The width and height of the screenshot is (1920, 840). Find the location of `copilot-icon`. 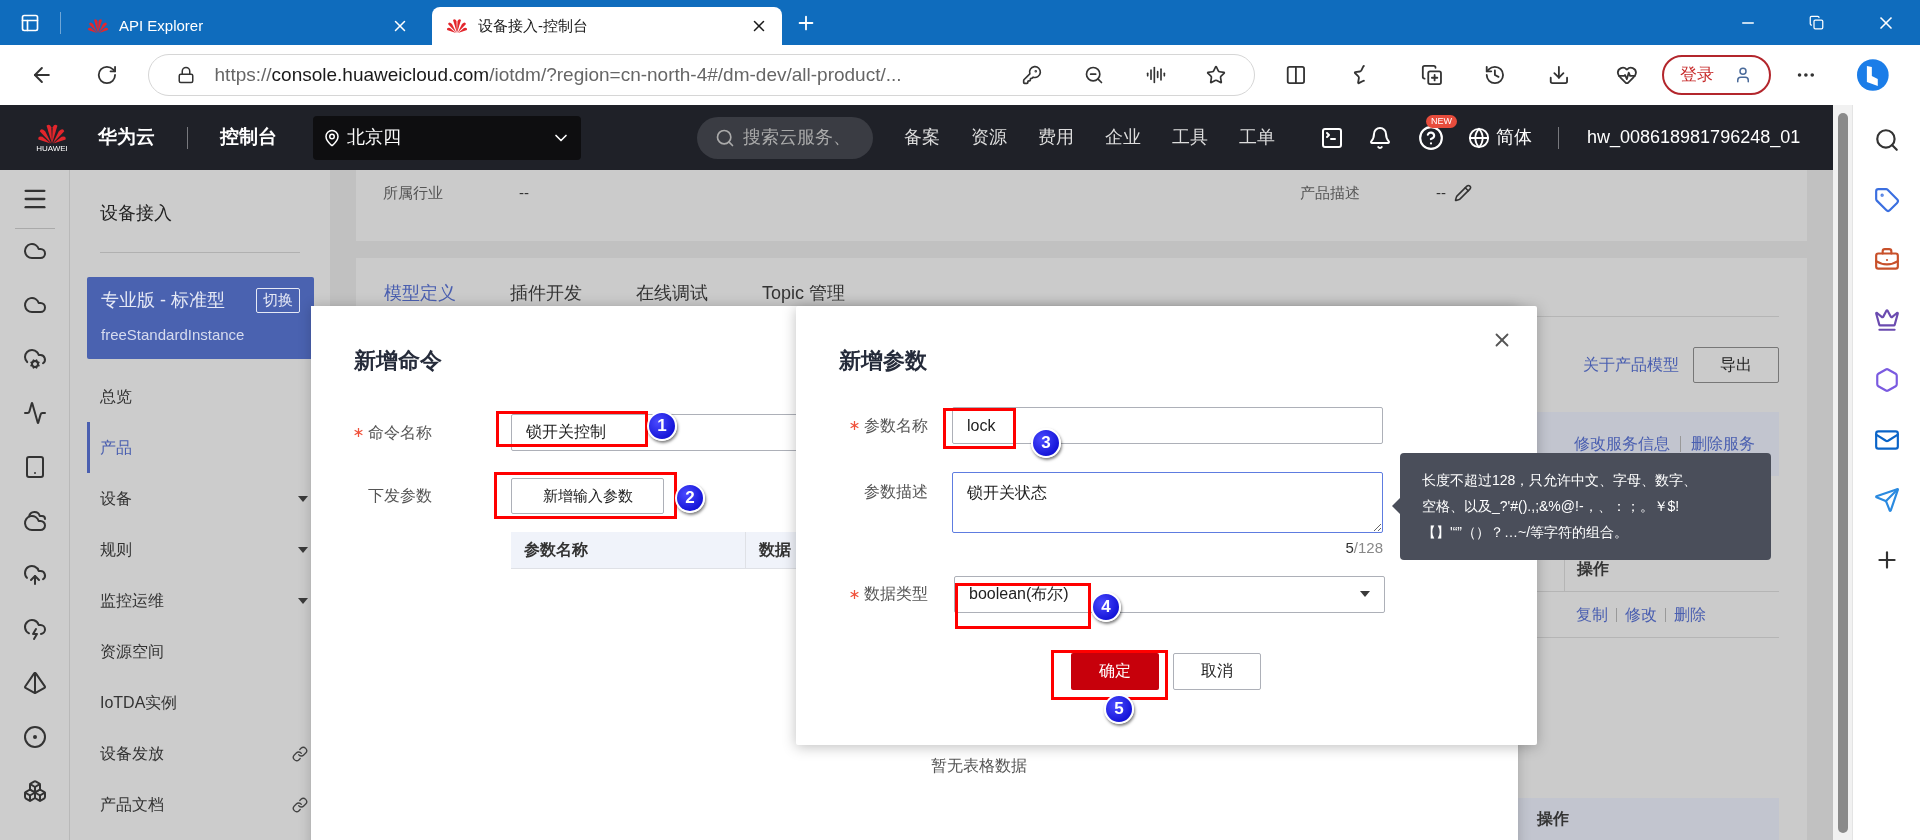

copilot-icon is located at coordinates (1873, 75).